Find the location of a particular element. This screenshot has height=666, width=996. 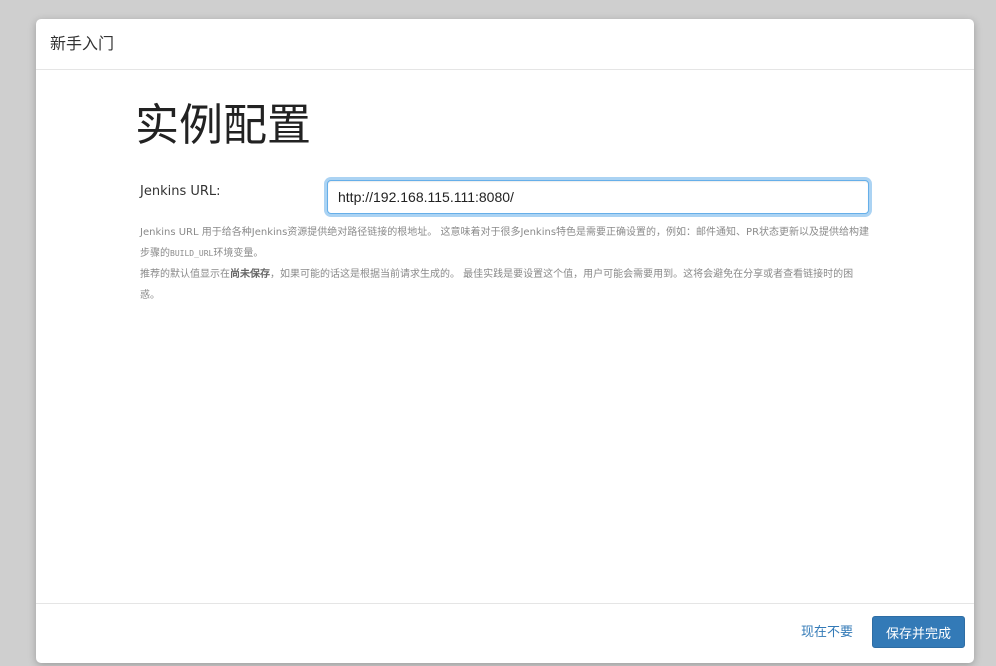

not-saved-emphasis: 尚未保存 is located at coordinates (250, 274).